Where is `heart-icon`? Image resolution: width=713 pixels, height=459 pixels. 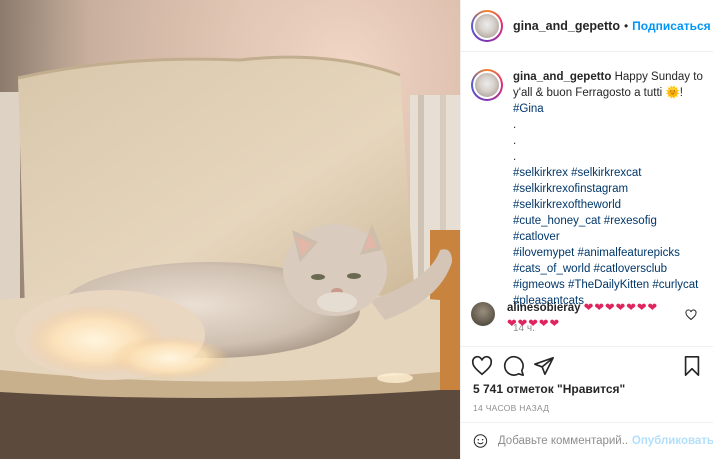
heart-icon is located at coordinates (482, 366).